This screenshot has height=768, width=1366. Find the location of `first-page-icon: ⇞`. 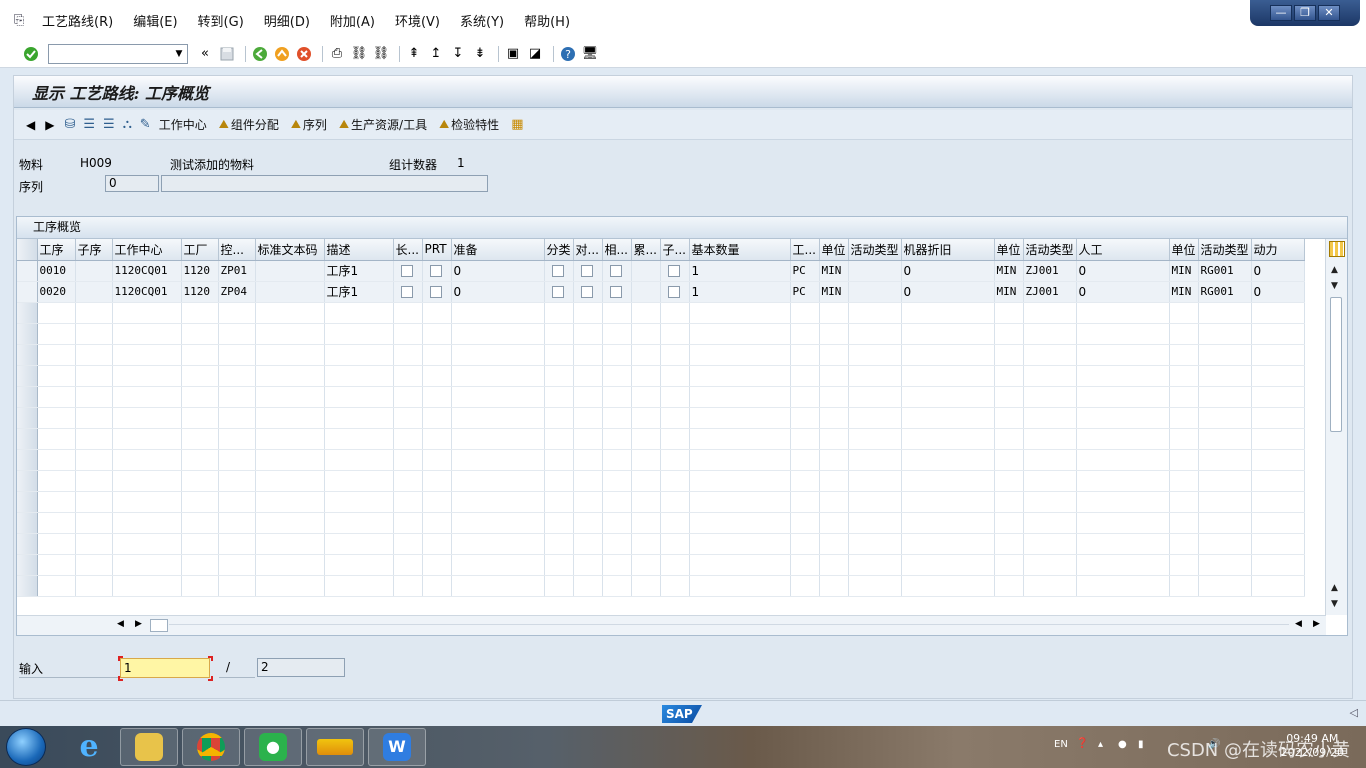

first-page-icon: ⇞ is located at coordinates (414, 54).